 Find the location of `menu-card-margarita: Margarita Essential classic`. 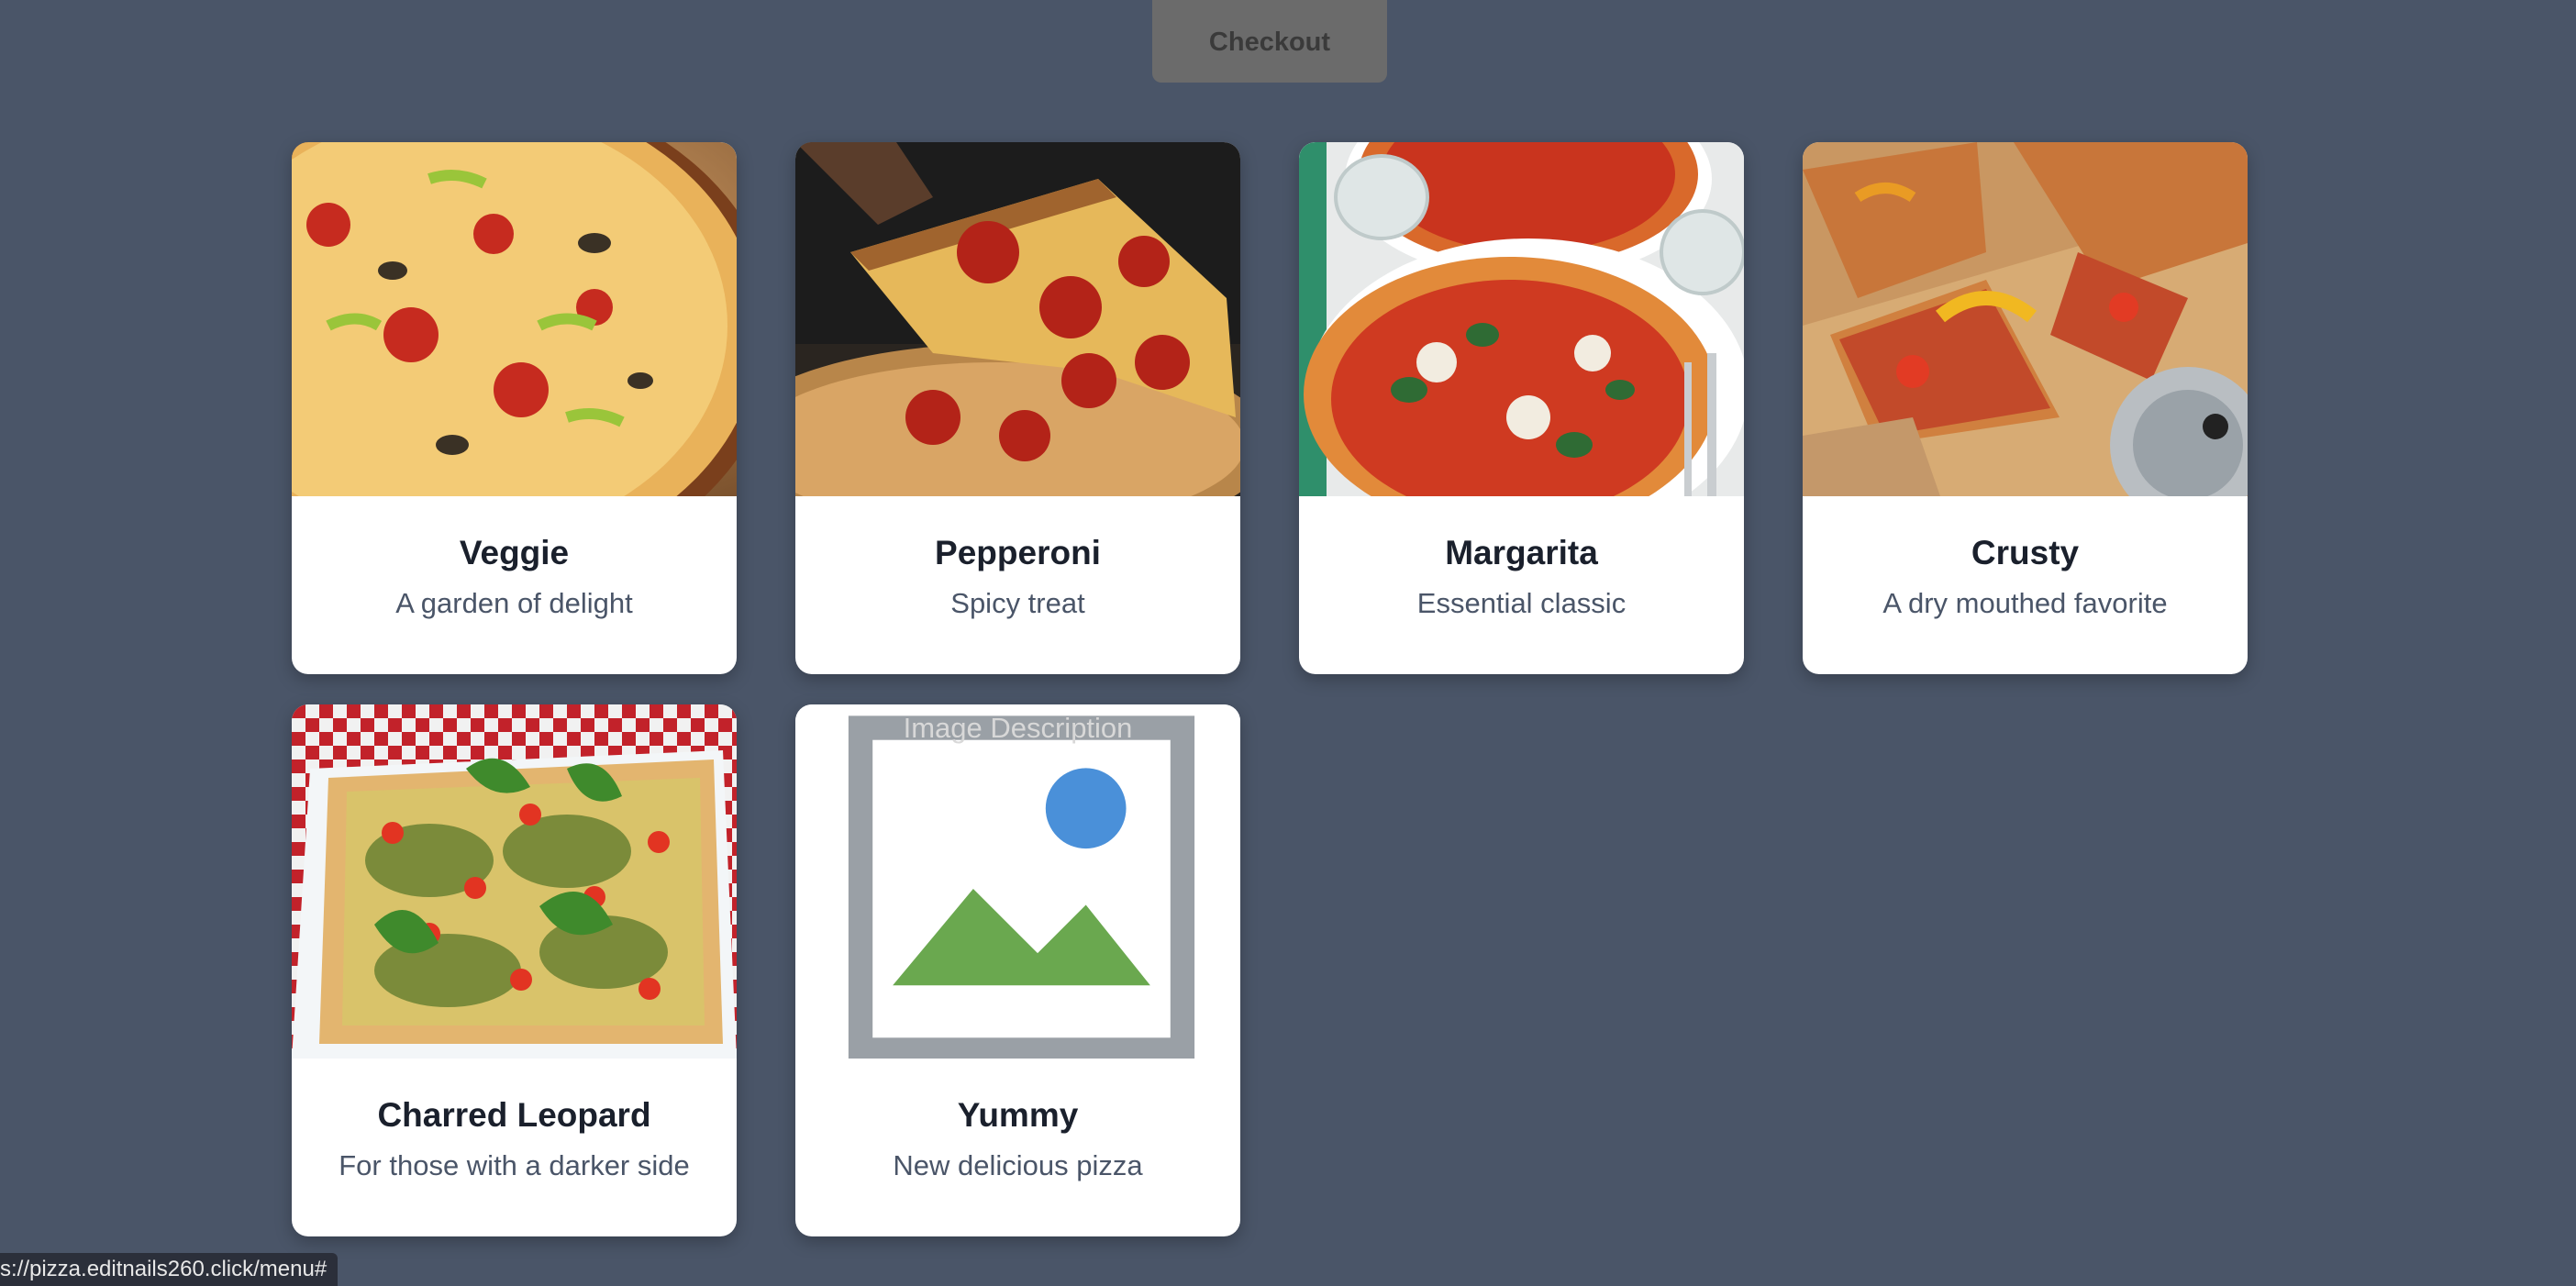

menu-card-margarita: Margarita Essential classic is located at coordinates (1521, 408).